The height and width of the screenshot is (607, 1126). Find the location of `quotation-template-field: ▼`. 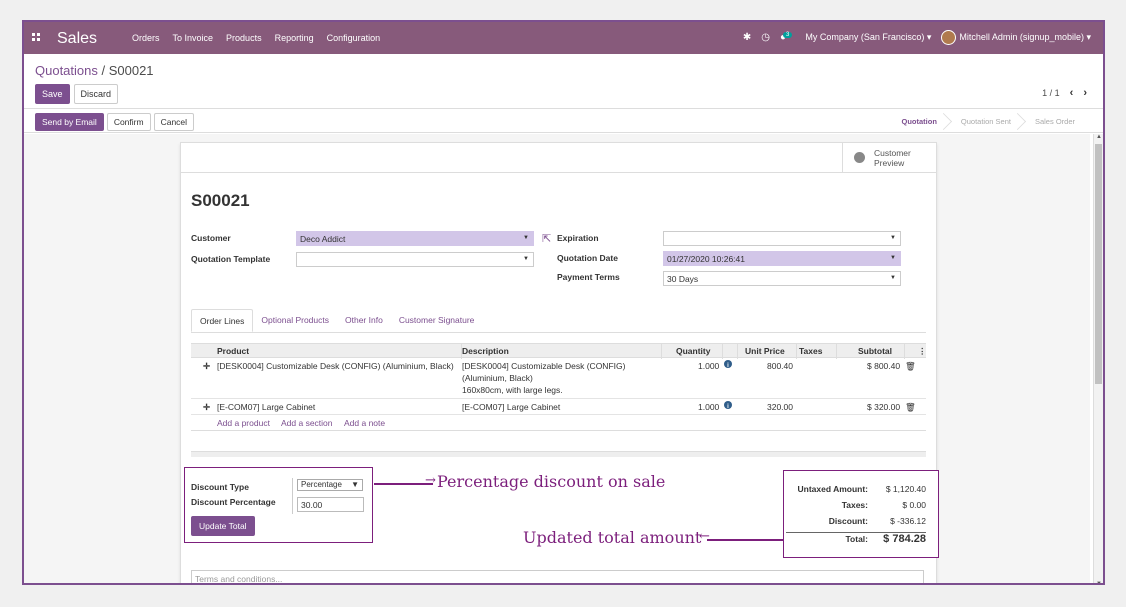

quotation-template-field: ▼ is located at coordinates (415, 259).